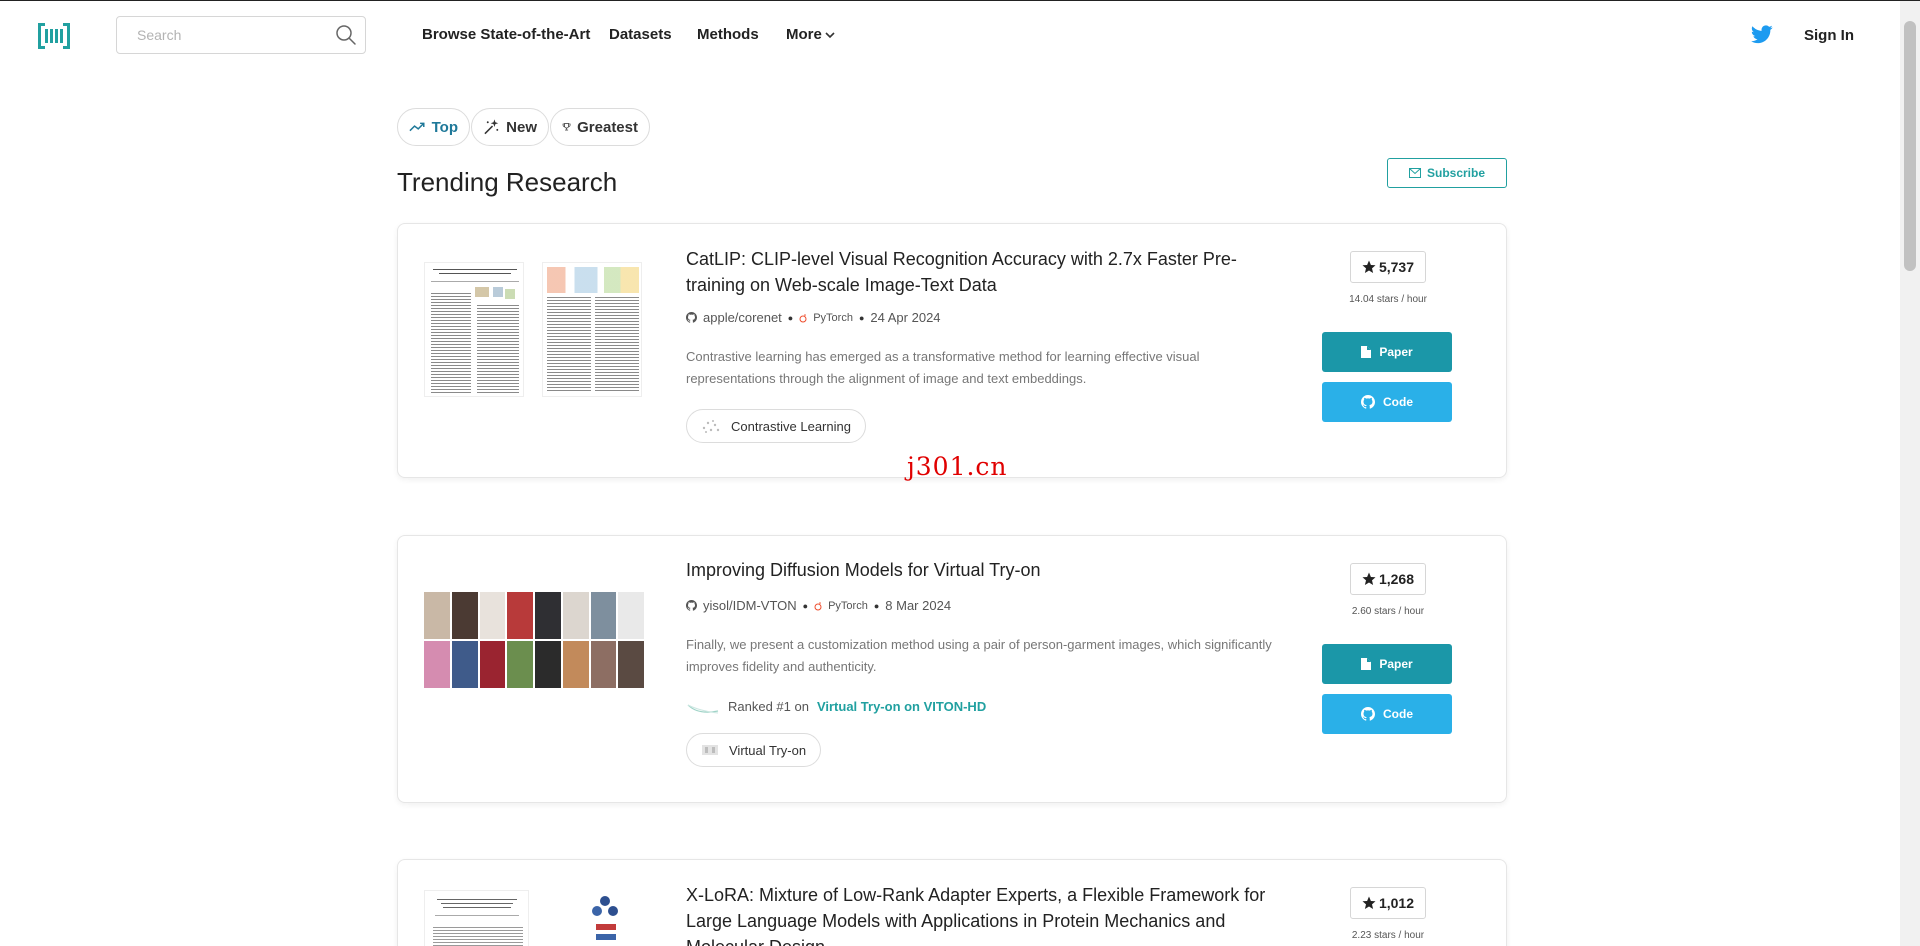  I want to click on stars-count: 1,268, so click(1388, 579).